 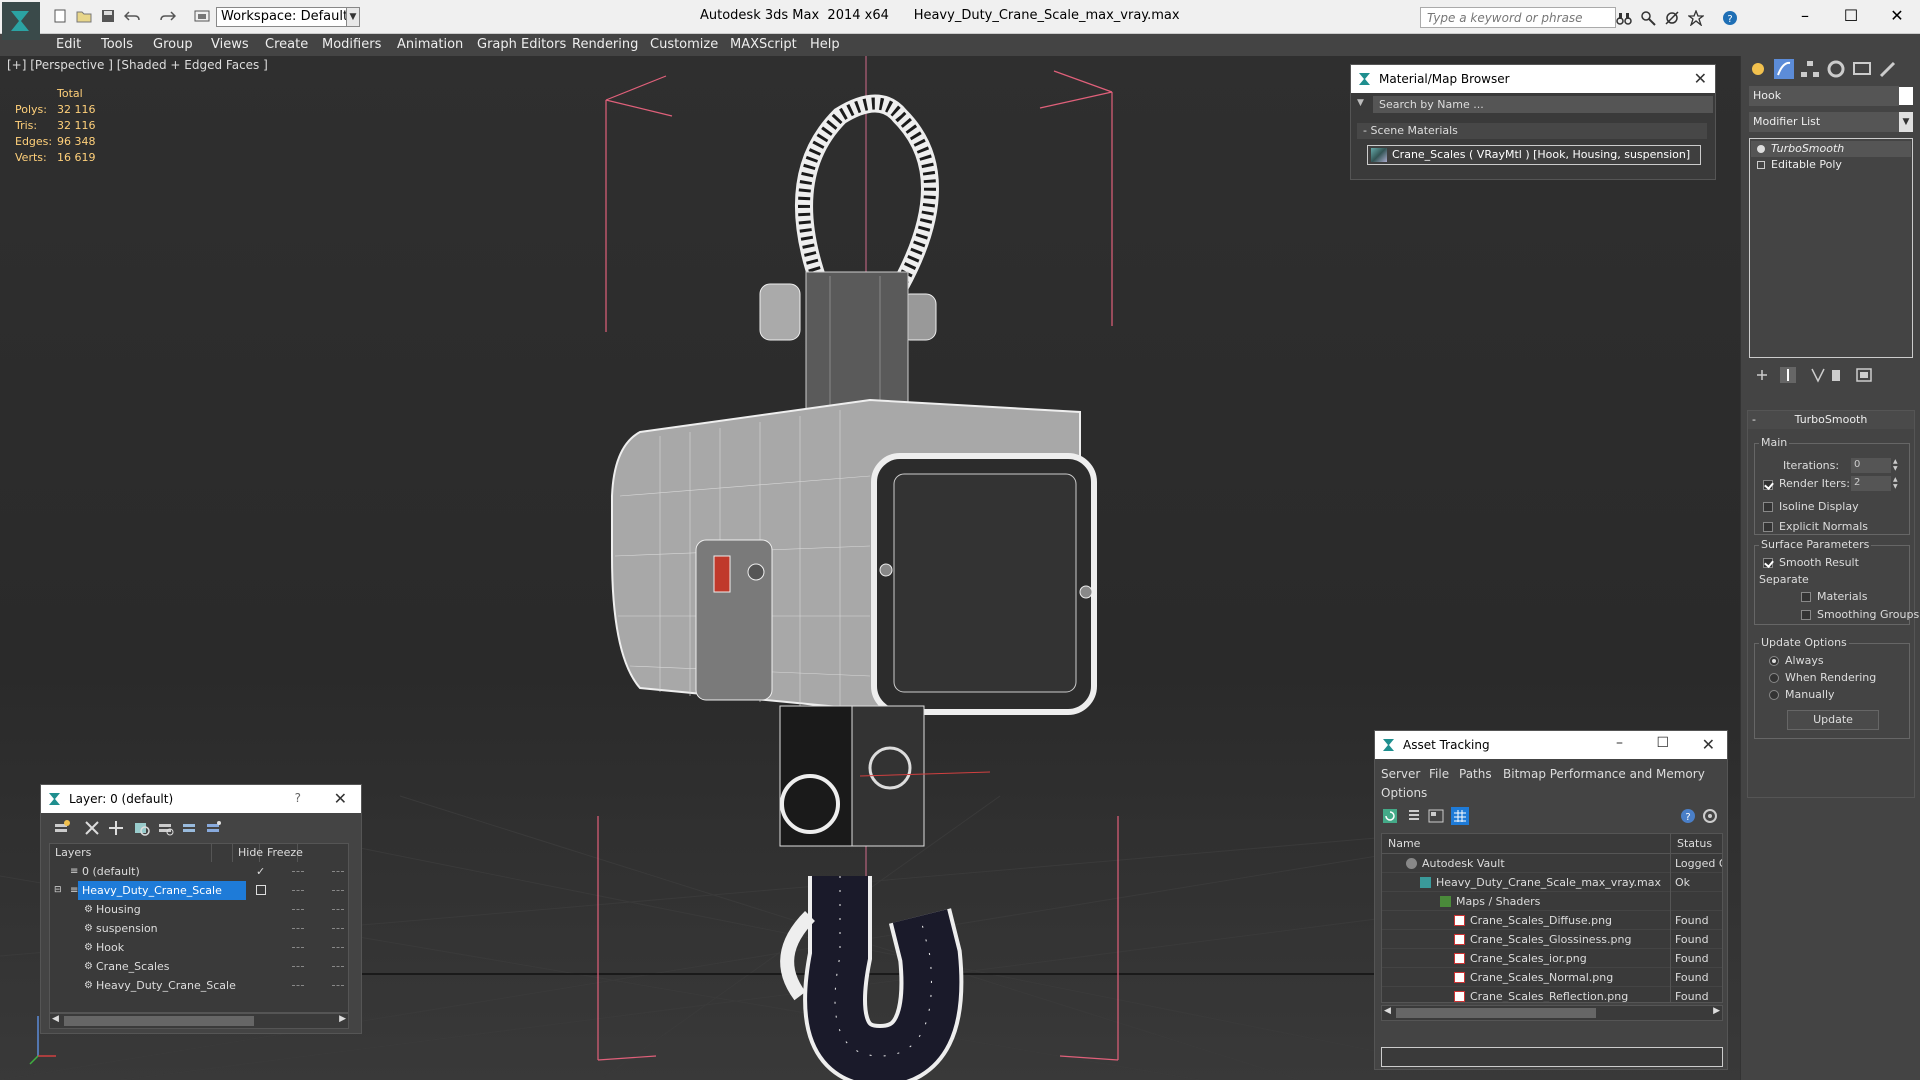 I want to click on utilities-tab-icon, so click(x=1888, y=69).